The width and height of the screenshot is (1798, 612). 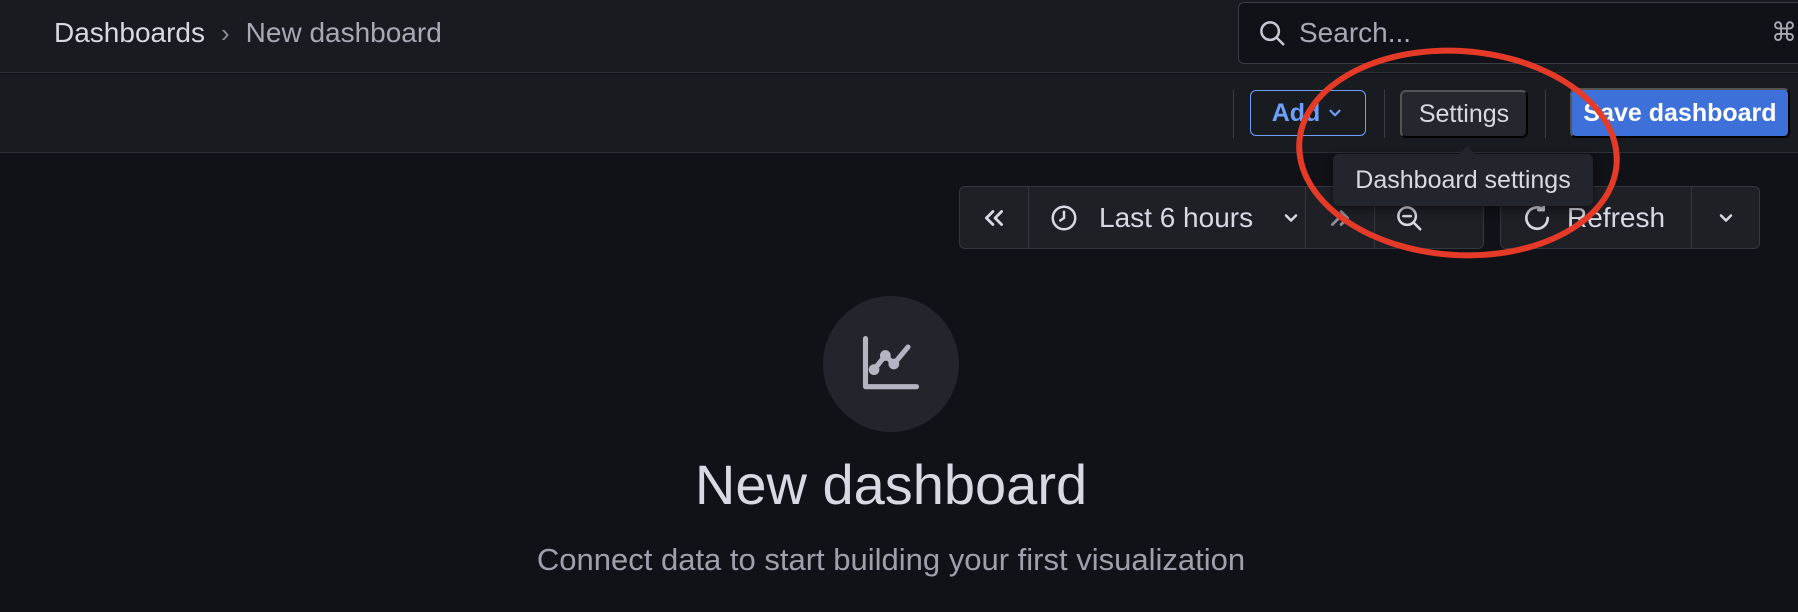 I want to click on breadcrumb-dashboards-link: Dashboards, so click(x=129, y=33).